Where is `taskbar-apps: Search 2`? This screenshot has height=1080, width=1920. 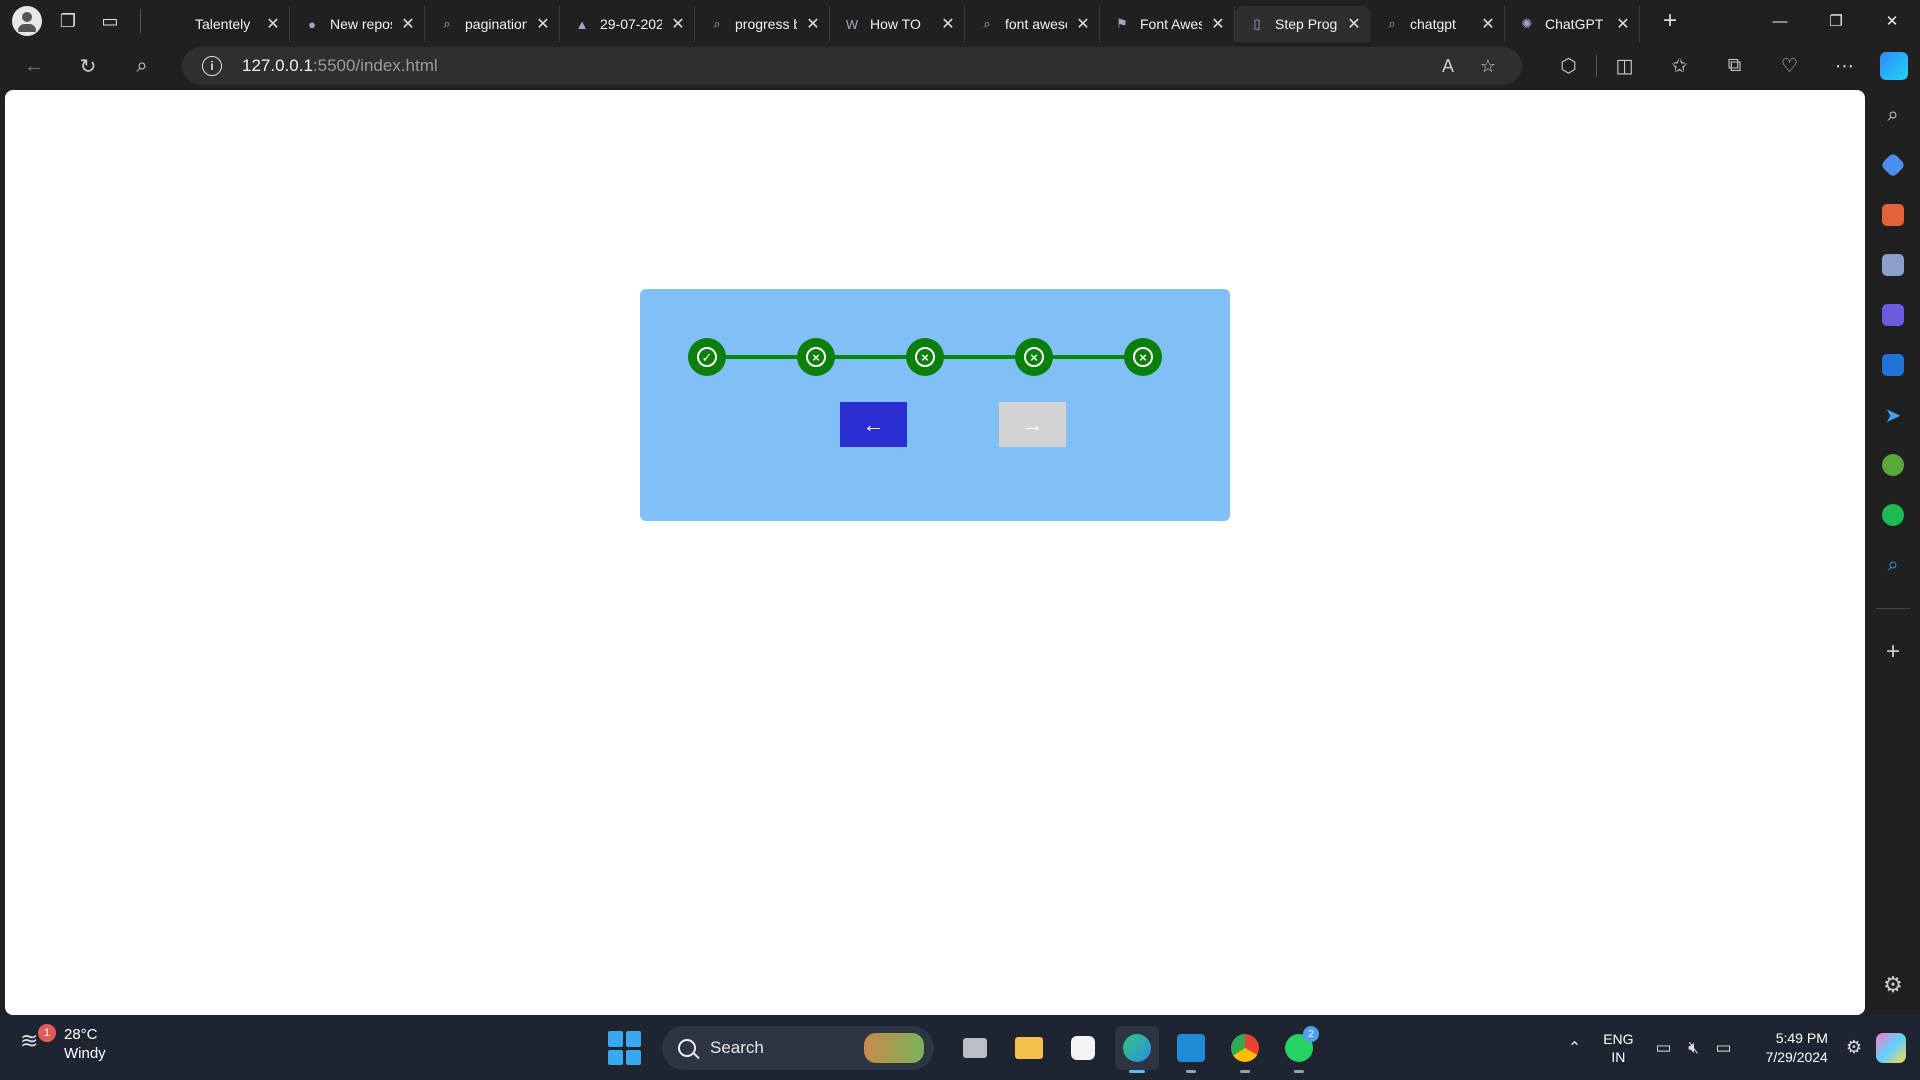
taskbar-apps: Search 2 is located at coordinates (967, 1048).